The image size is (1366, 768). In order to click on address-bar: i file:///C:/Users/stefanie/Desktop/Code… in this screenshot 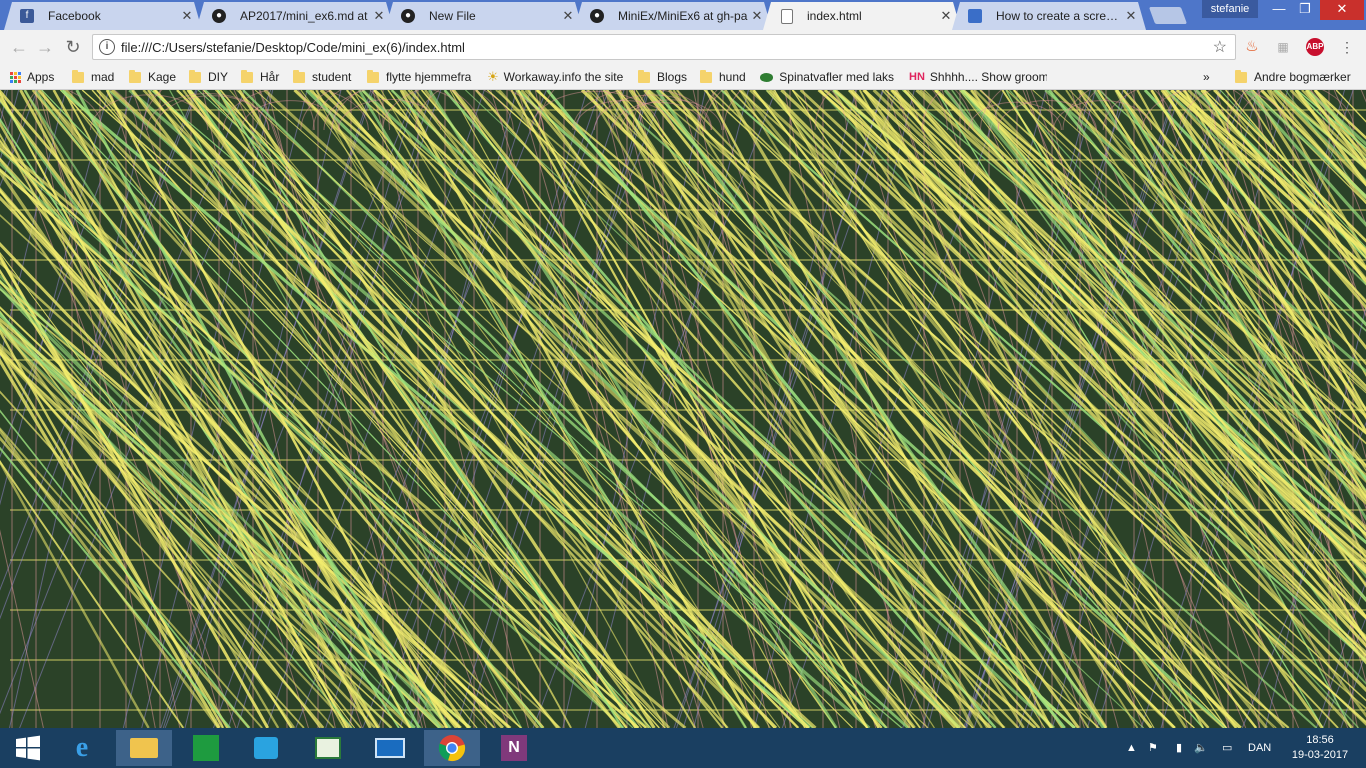, I will do `click(664, 47)`.